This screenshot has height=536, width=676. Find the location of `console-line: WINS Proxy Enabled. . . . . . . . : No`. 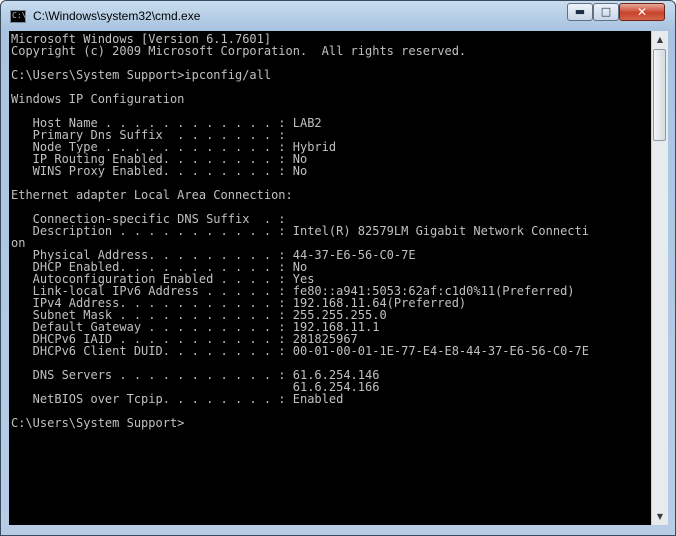

console-line: WINS Proxy Enabled. . . . . . . . : No is located at coordinates (159, 171).